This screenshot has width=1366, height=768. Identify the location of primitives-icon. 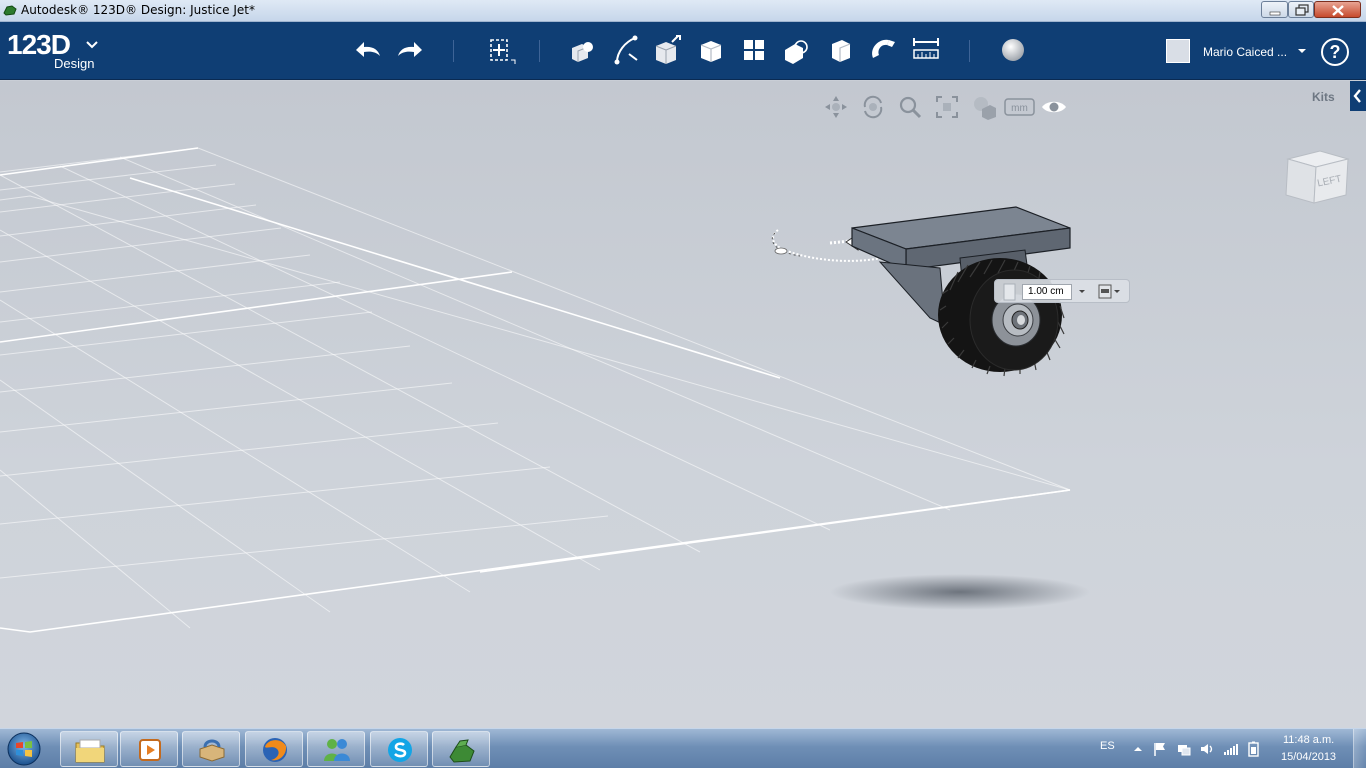
(582, 50).